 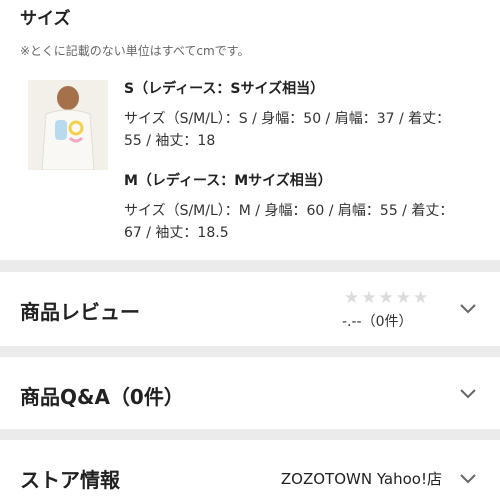 I want to click on product-thumbnail, so click(x=68, y=125).